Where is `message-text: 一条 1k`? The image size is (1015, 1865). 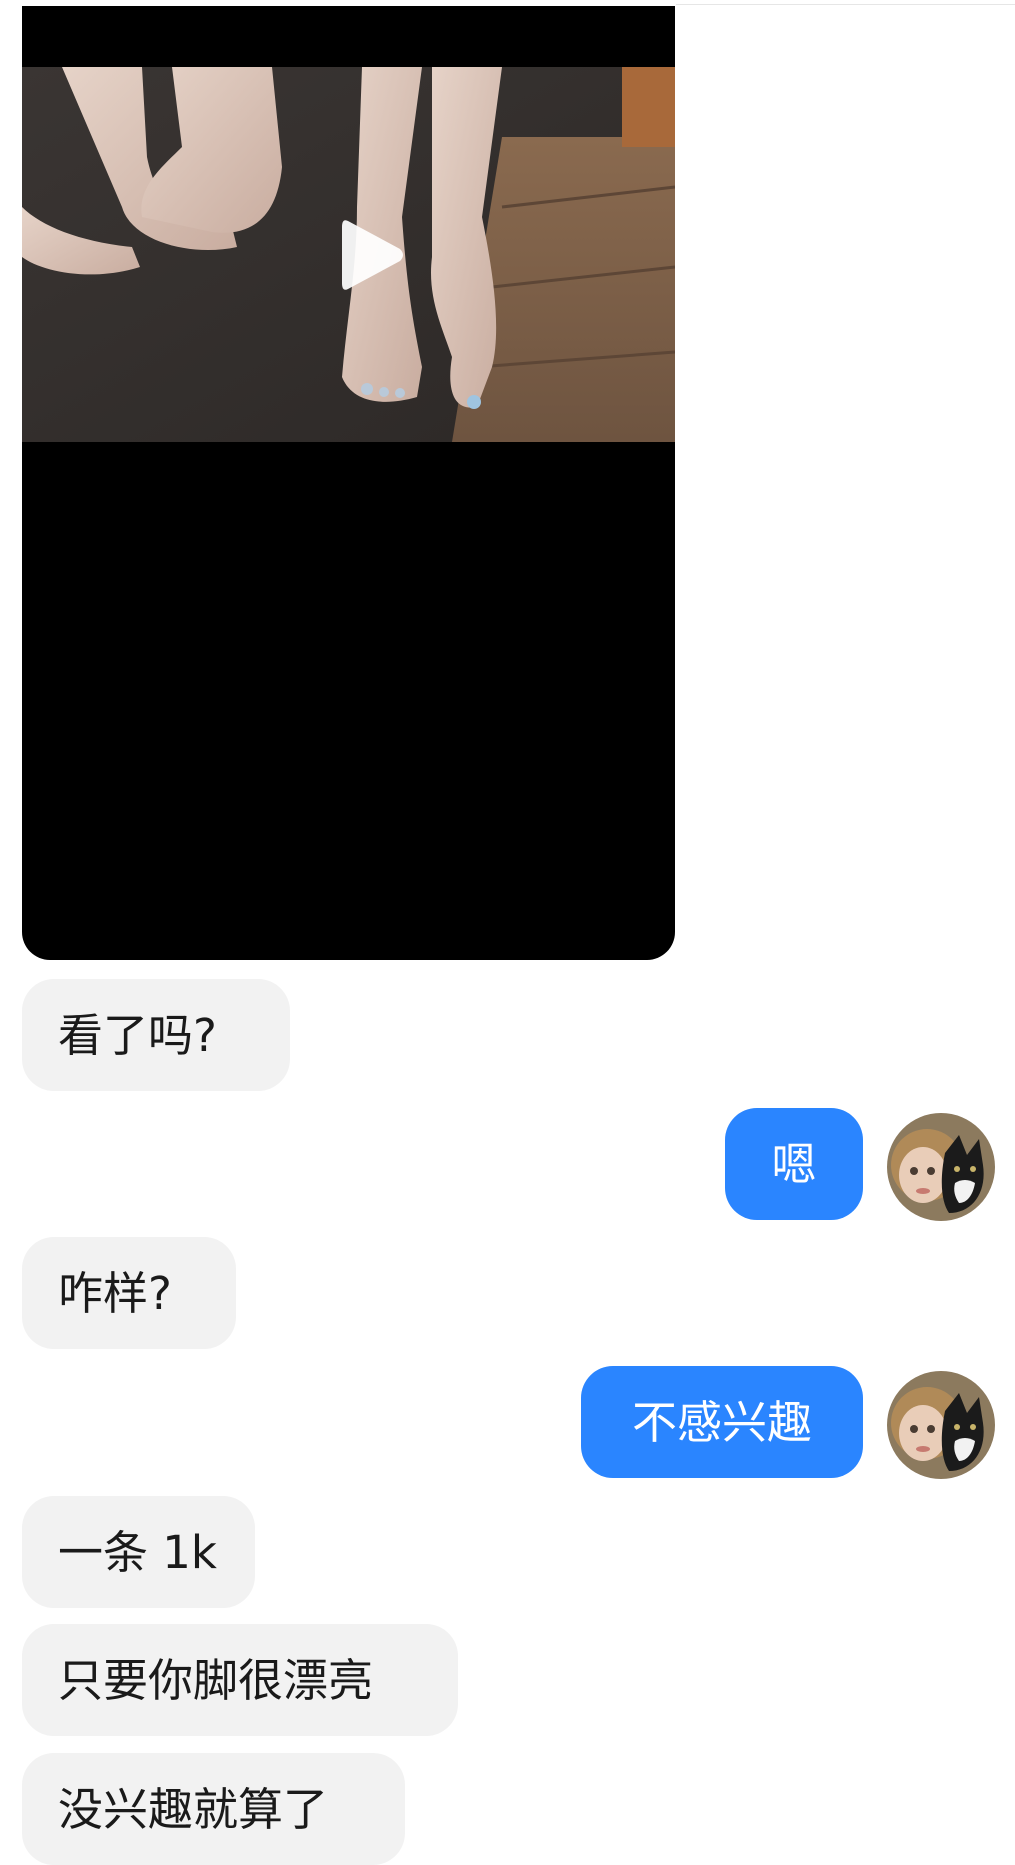
message-text: 一条 1k is located at coordinates (137, 1552).